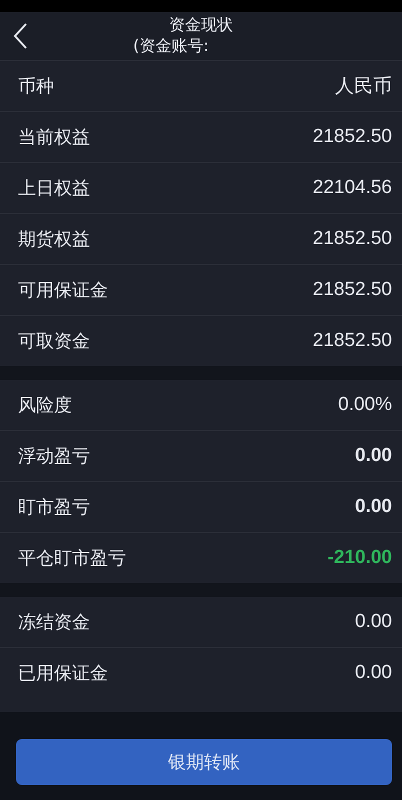  I want to click on row-label: 当前权益, so click(54, 137).